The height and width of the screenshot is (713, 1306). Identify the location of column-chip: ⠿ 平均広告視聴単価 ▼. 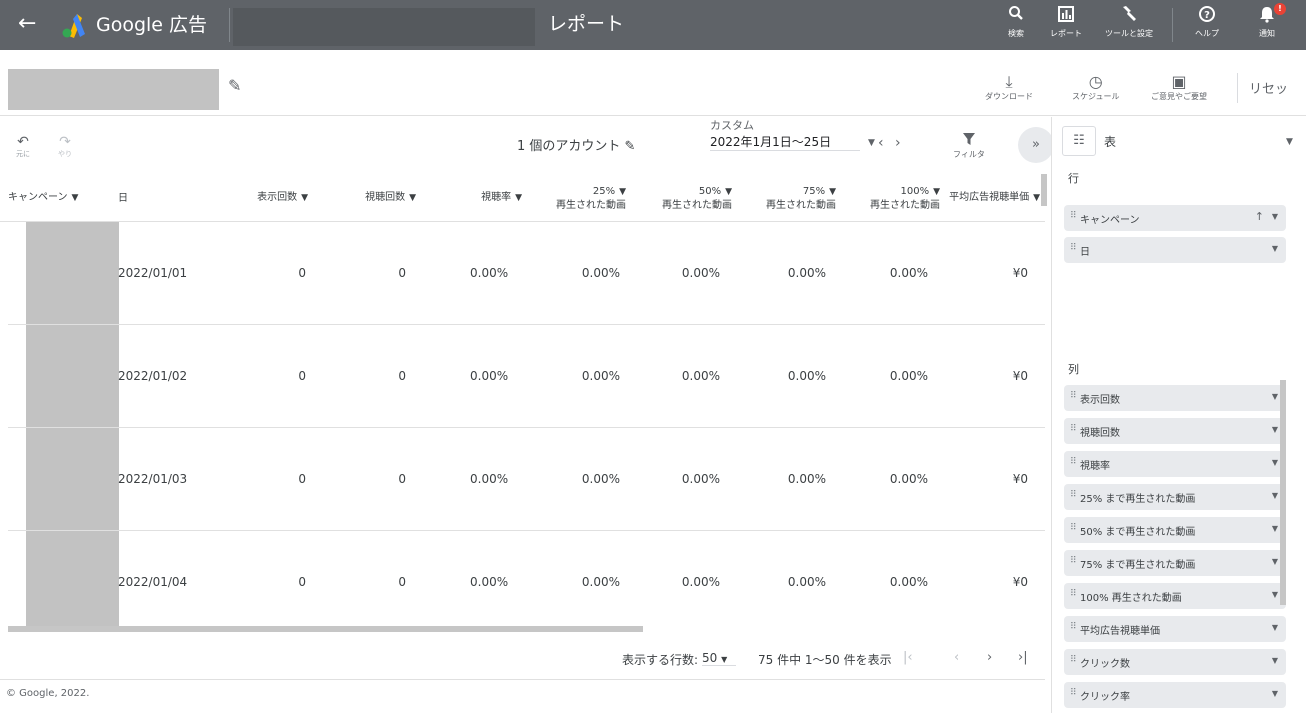
(1175, 629).